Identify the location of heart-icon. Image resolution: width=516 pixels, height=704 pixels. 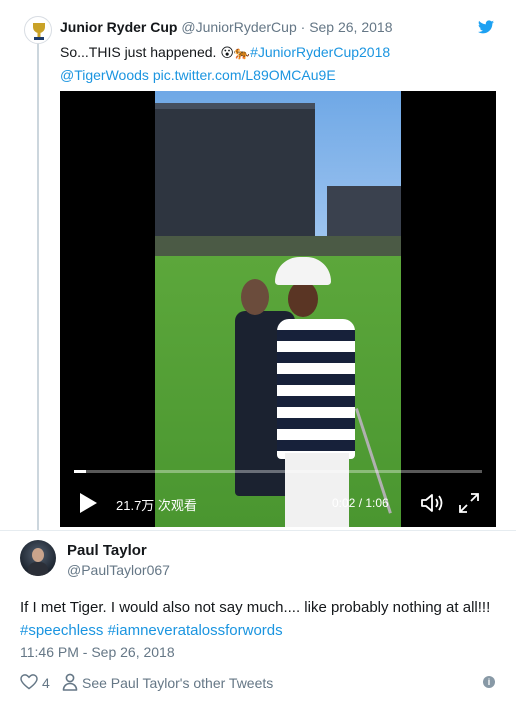
(29, 682).